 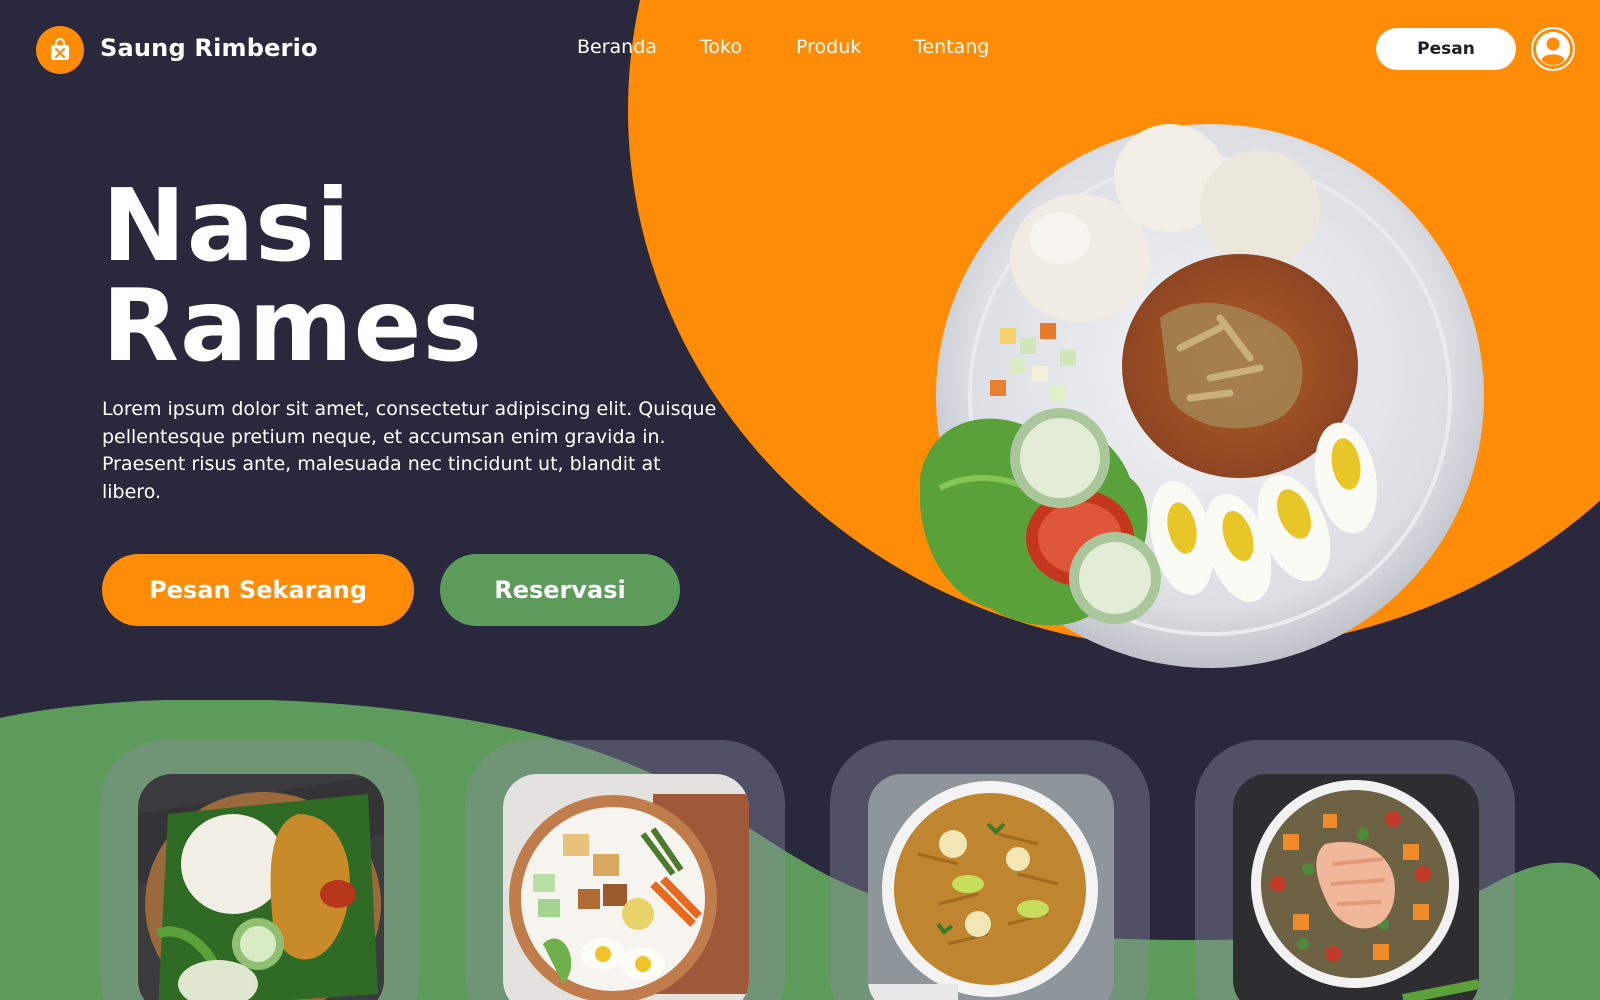 What do you see at coordinates (258, 590) in the screenshot?
I see `order-now-button: Pesan Sekarang` at bounding box center [258, 590].